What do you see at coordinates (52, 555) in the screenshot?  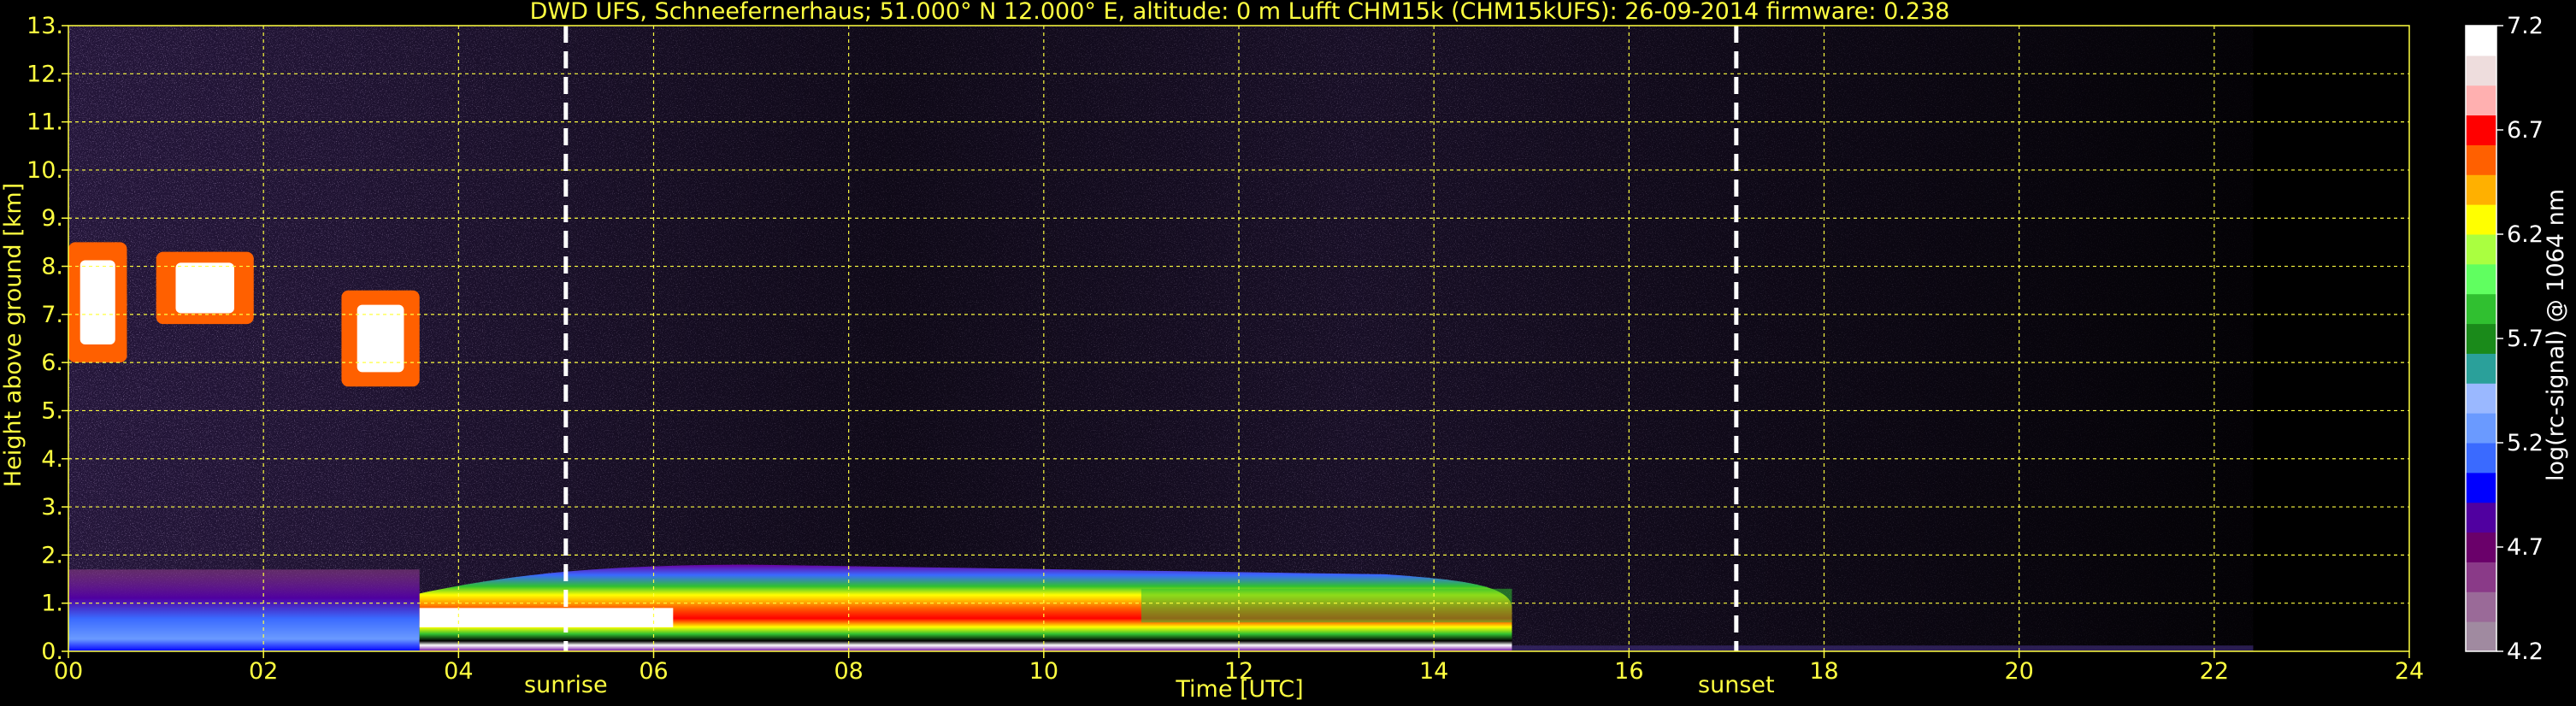 I see `y-tick-label: 2.` at bounding box center [52, 555].